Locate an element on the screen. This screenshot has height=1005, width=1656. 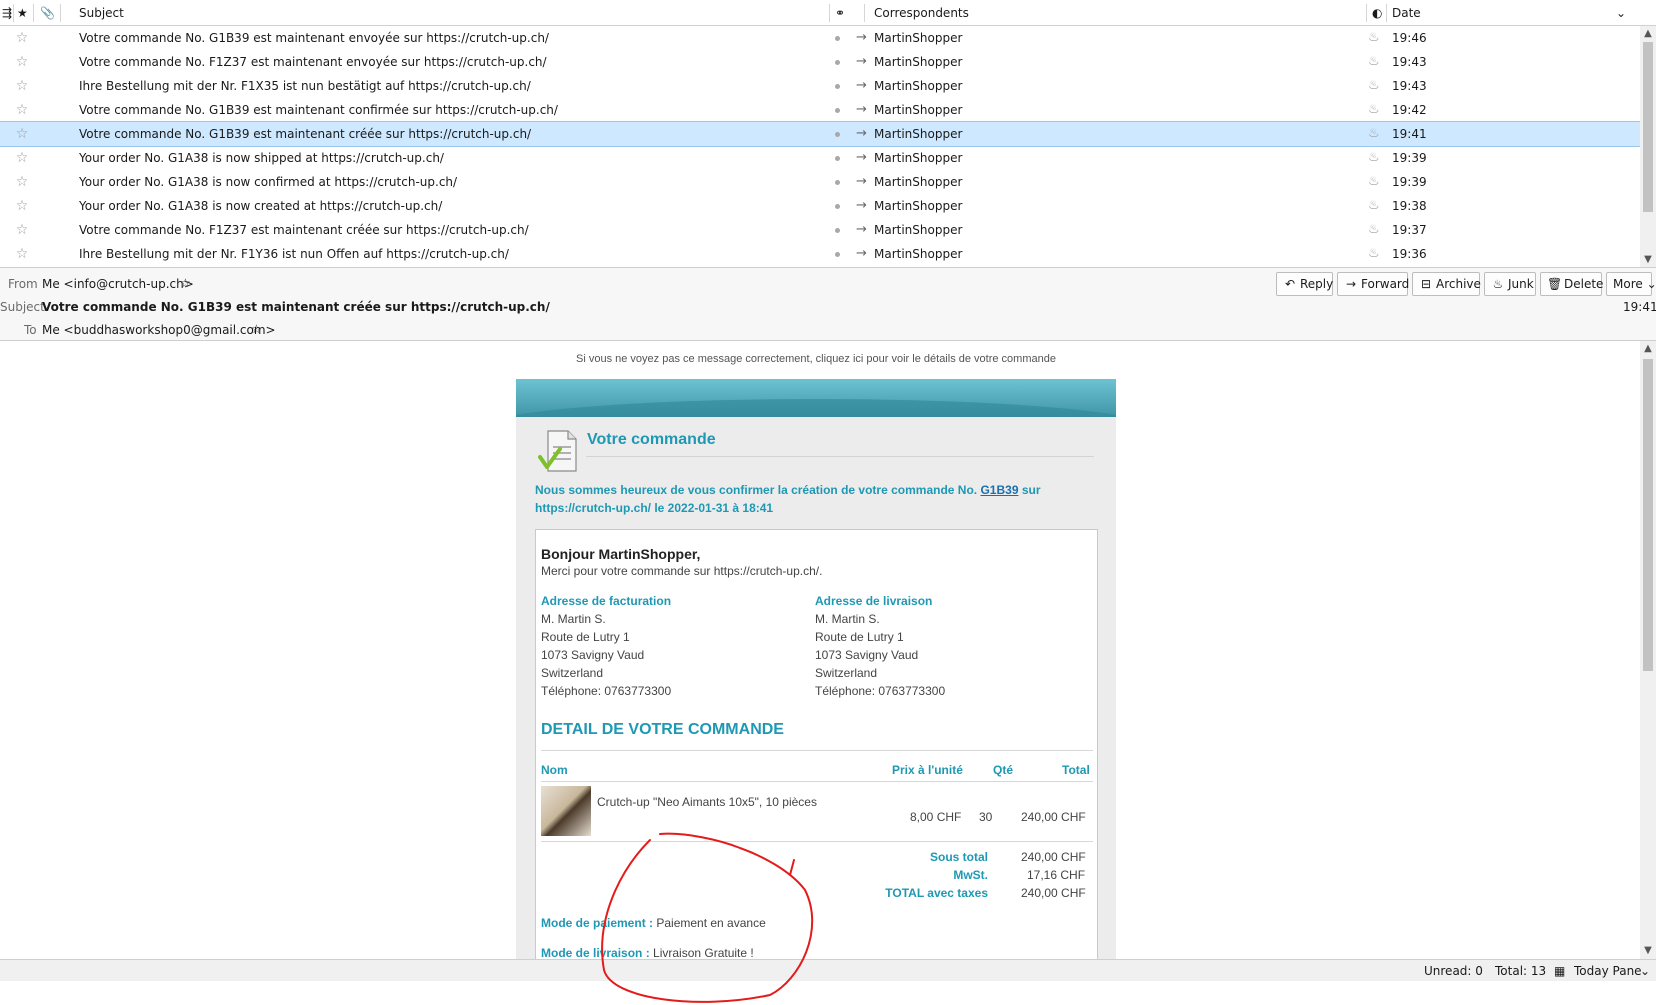
table-divider is located at coordinates (817, 781).